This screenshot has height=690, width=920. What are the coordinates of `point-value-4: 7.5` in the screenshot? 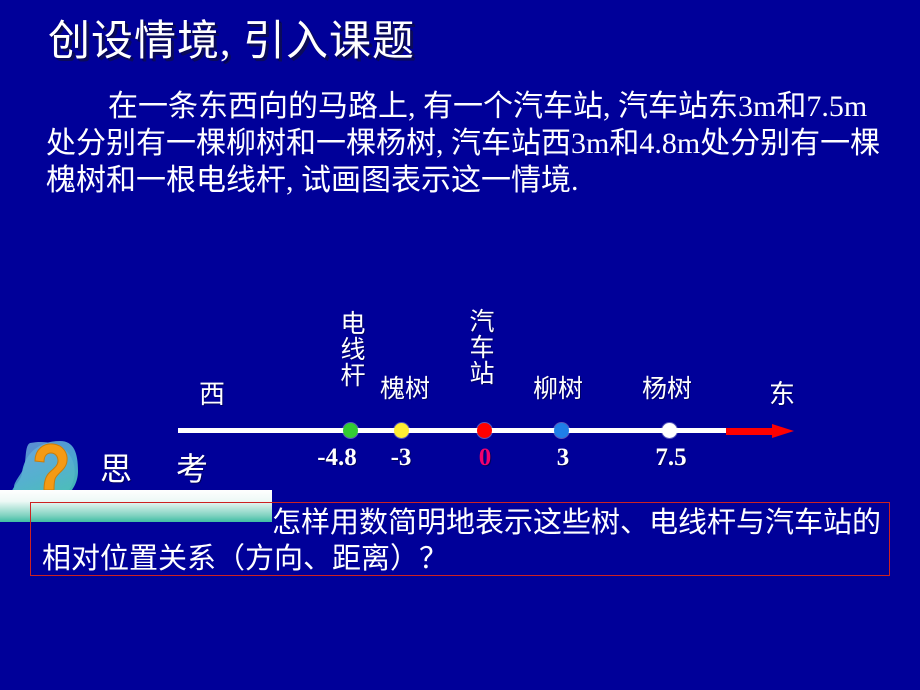 It's located at (671, 457).